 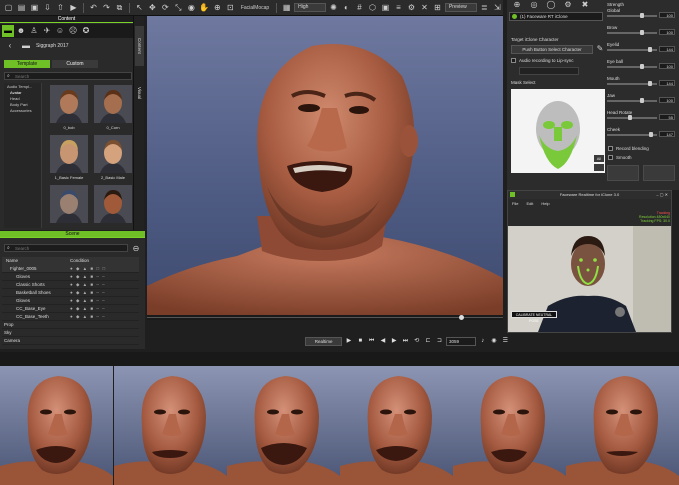 What do you see at coordinates (405, 341) in the screenshot?
I see `last-frame-icon: ⏭` at bounding box center [405, 341].